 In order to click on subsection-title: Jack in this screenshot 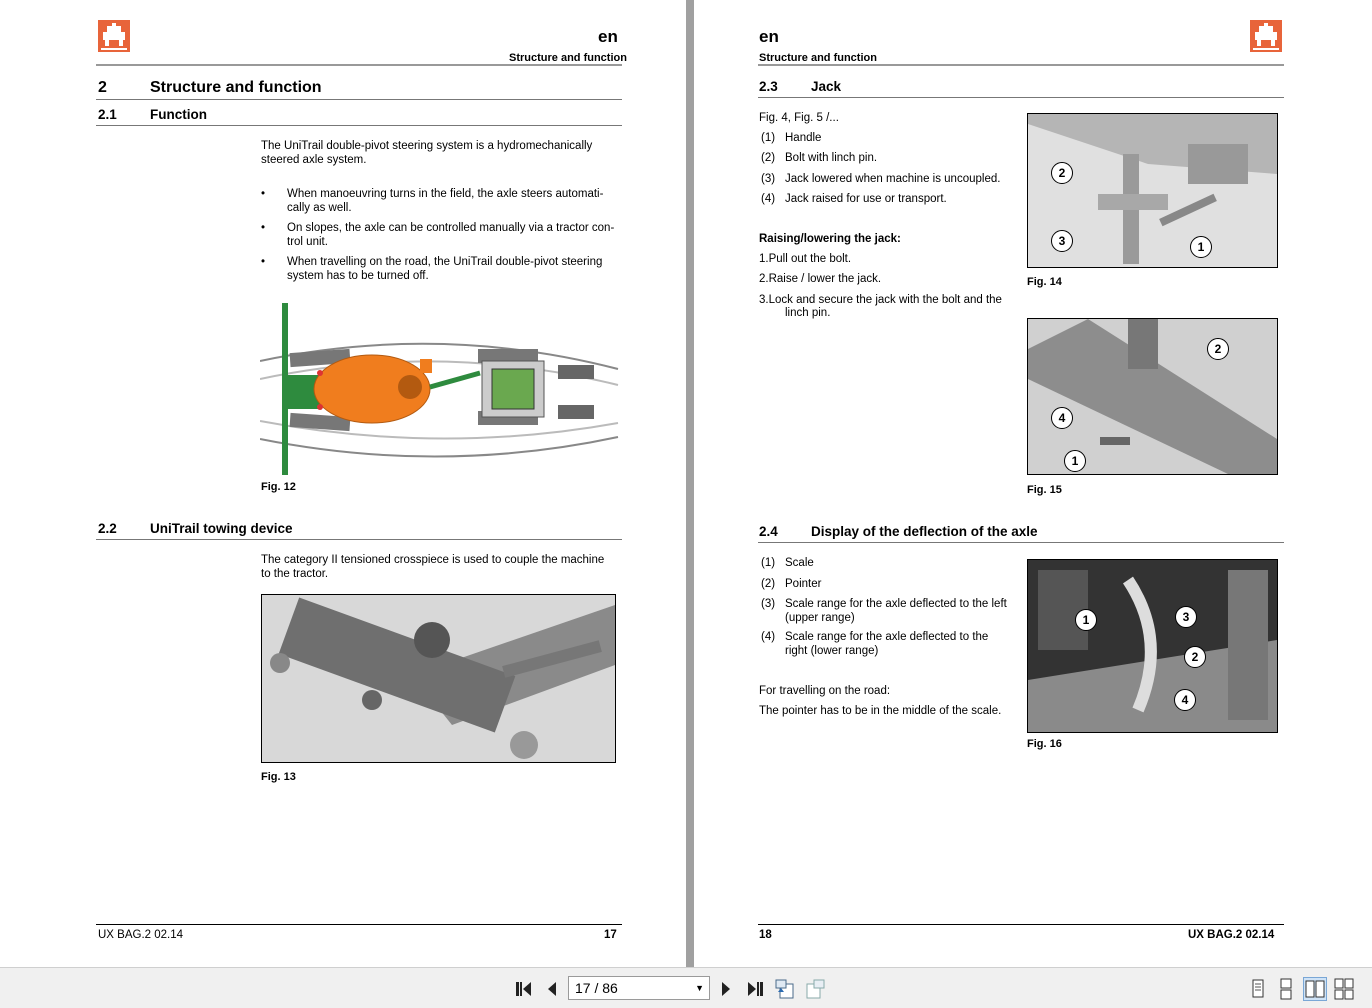, I will do `click(826, 86)`.